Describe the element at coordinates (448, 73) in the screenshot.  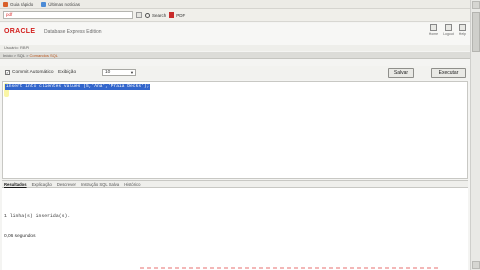
I see `run-button: Executar` at that location.